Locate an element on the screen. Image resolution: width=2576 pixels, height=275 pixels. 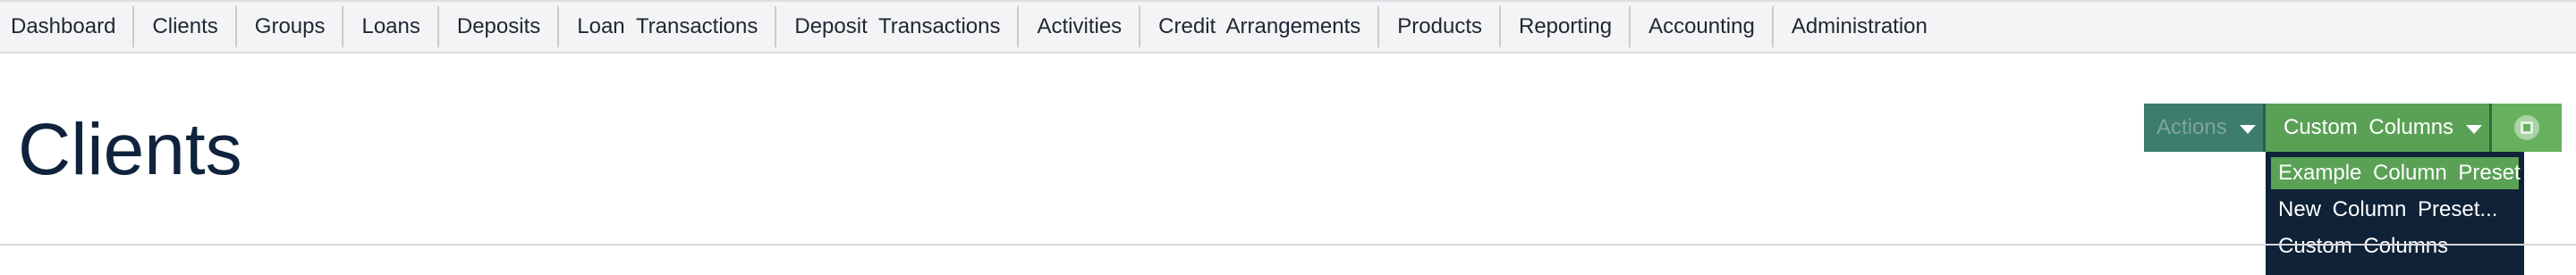
nav-item-dashboard: Dashboard is located at coordinates (67, 27).